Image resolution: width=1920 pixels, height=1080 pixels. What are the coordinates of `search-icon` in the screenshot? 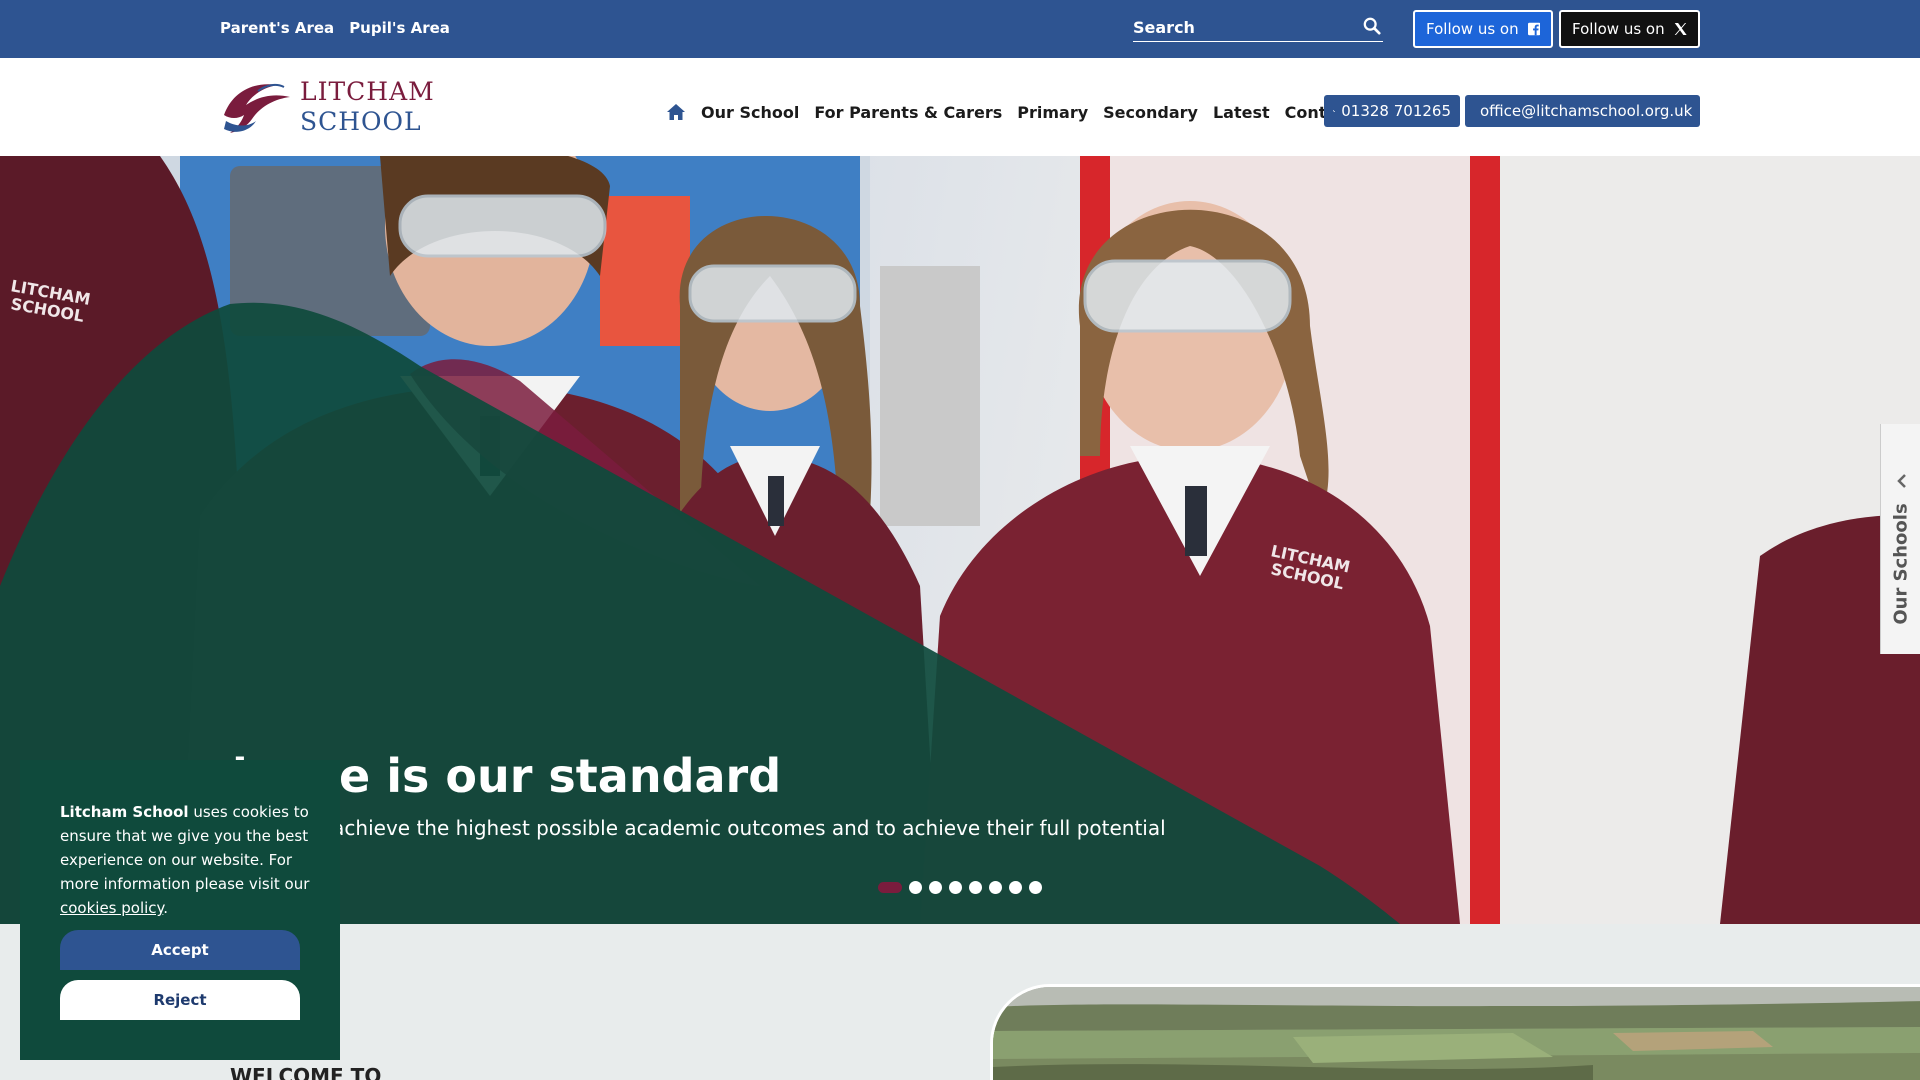 It's located at (1372, 26).